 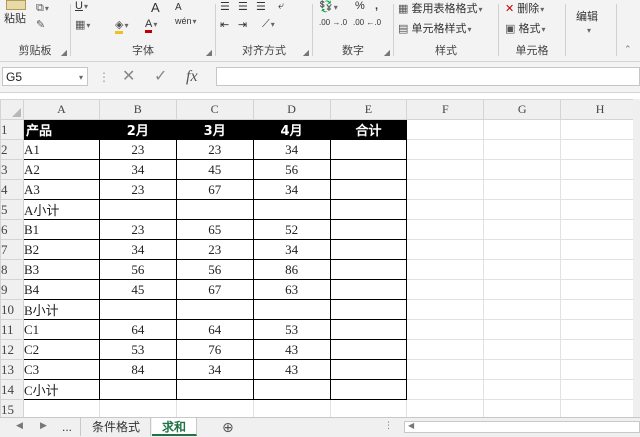 I want to click on header-cell: 合计, so click(x=368, y=129).